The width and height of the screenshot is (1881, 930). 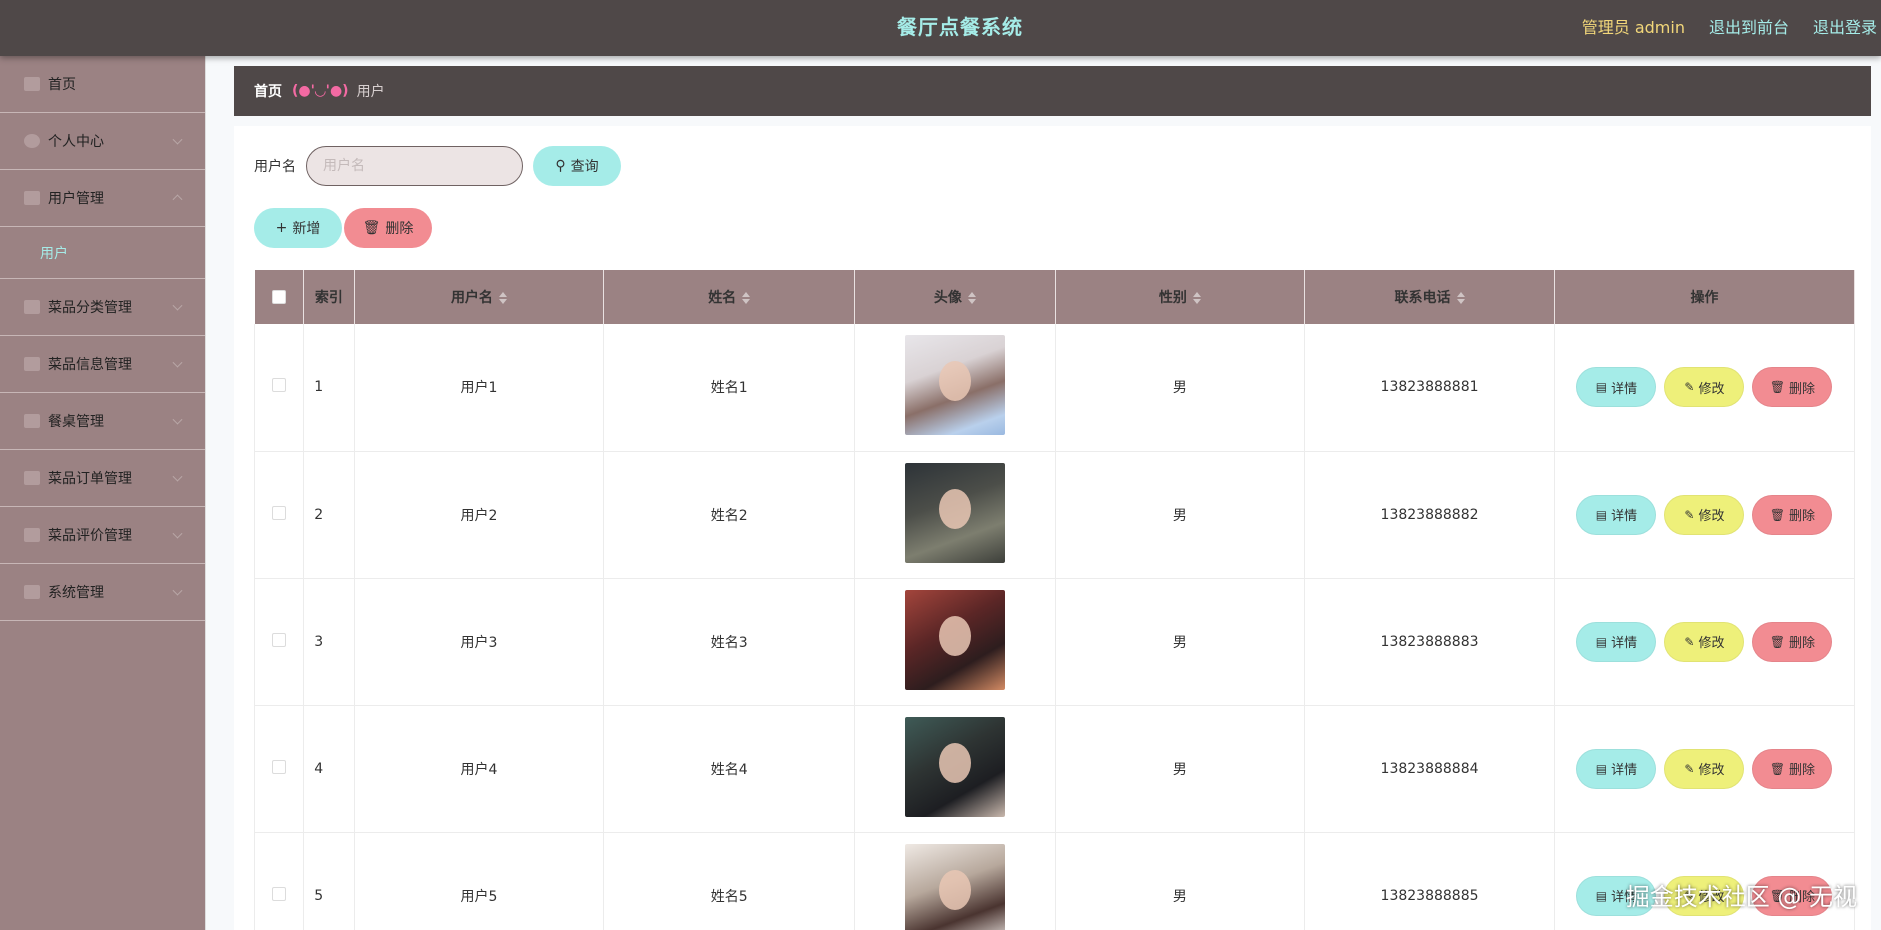 I want to click on rating-icon, so click(x=32, y=535).